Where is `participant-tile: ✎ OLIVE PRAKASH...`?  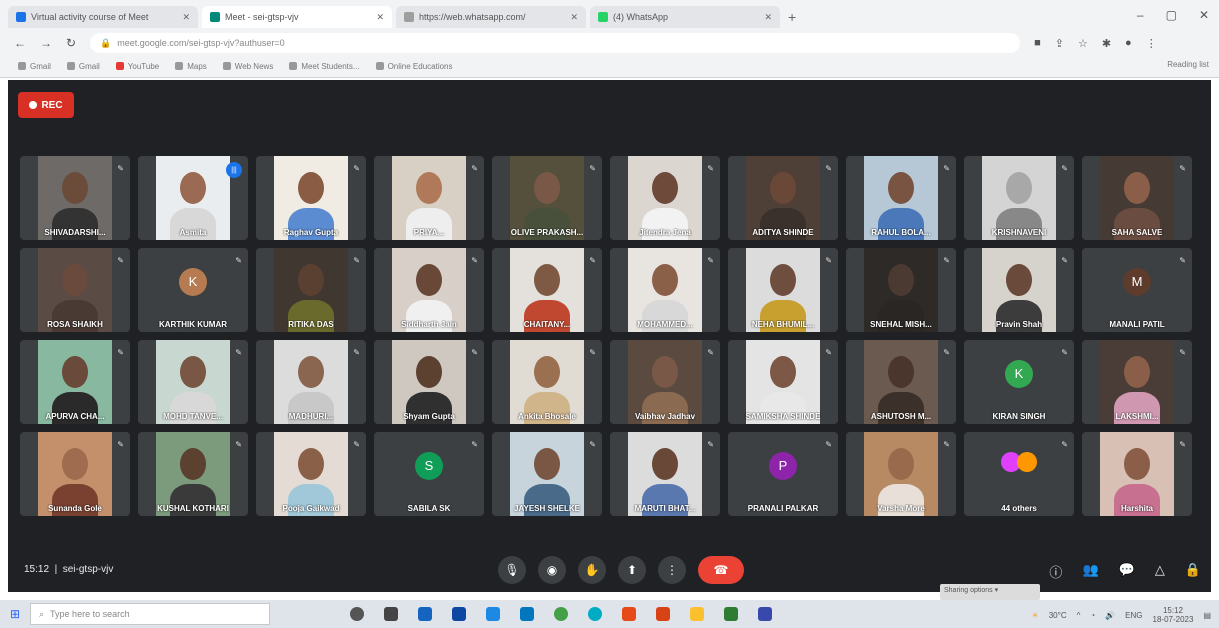
participant-tile: ✎ OLIVE PRAKASH... is located at coordinates (547, 198).